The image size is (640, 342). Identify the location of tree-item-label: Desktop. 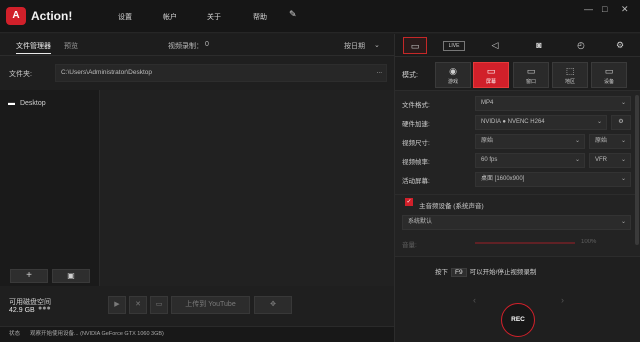
(32, 103).